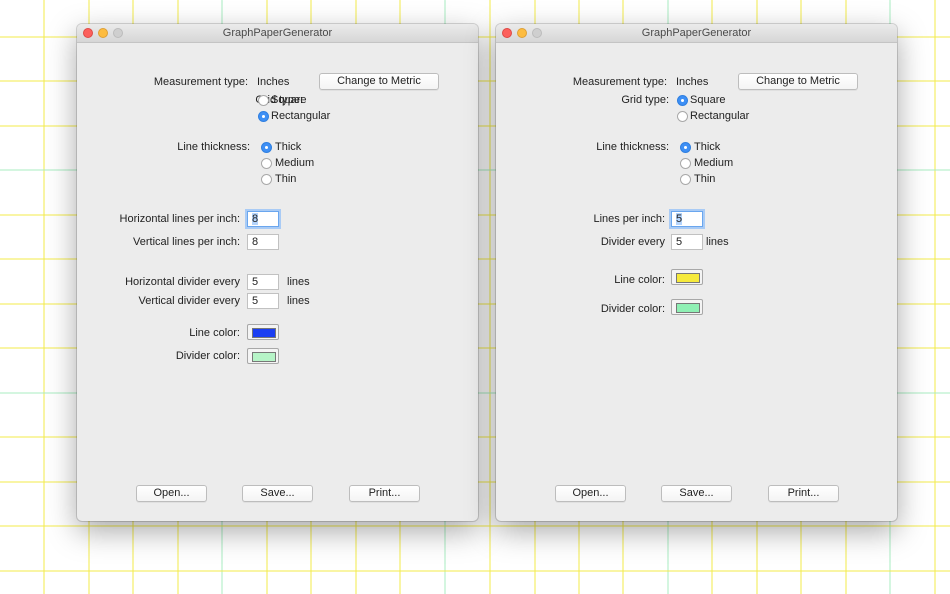  I want to click on vertical-divider-label: Vertical divider every, so click(189, 301).